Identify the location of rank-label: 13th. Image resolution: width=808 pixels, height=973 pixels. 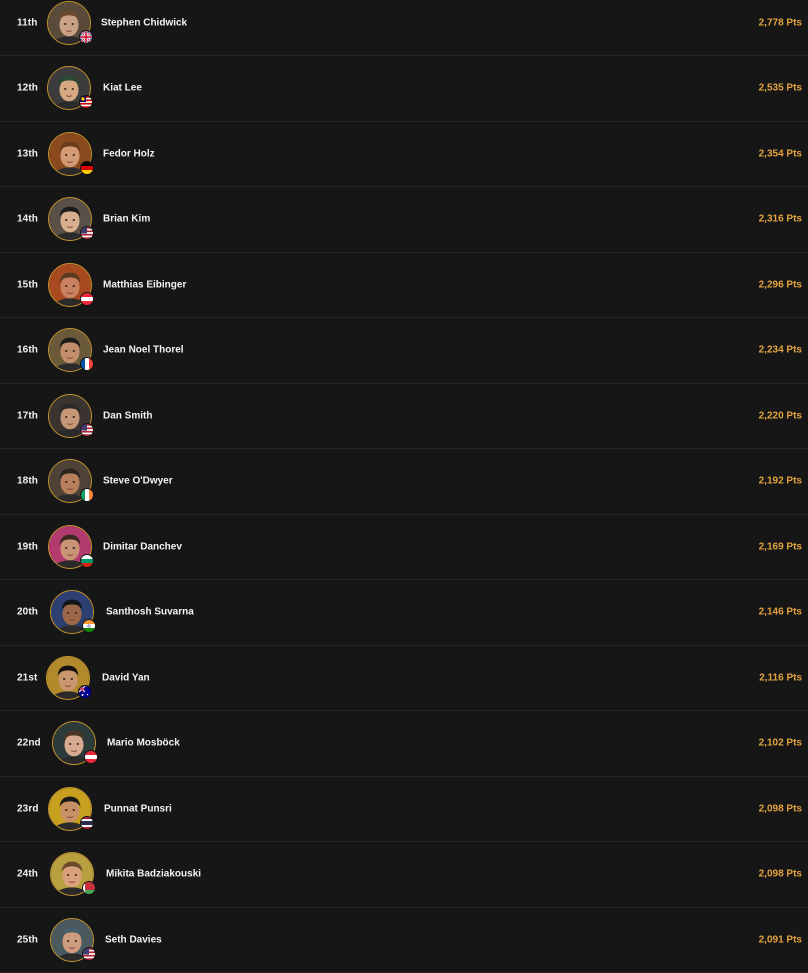
(27, 153).